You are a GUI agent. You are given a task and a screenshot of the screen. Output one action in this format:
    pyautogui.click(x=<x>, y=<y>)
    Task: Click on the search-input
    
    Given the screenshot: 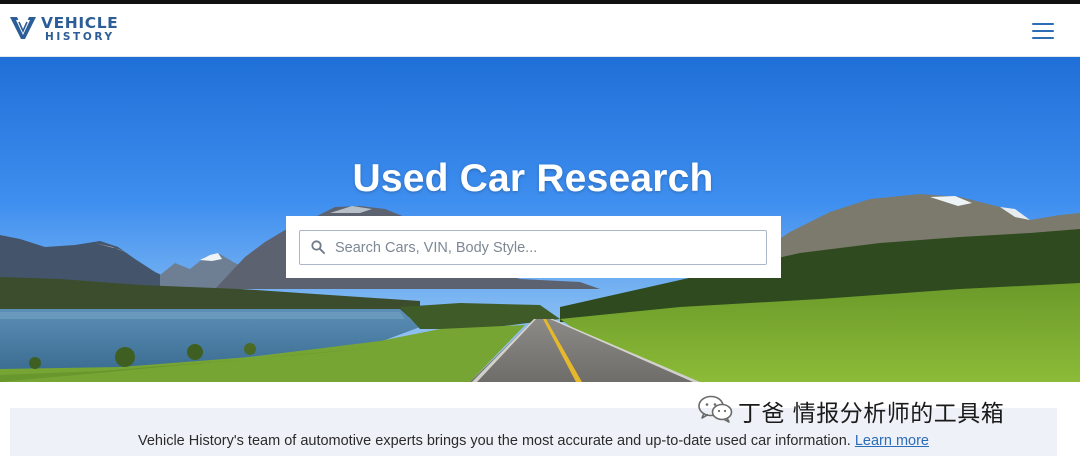 What is the action you would take?
    pyautogui.click(x=545, y=247)
    